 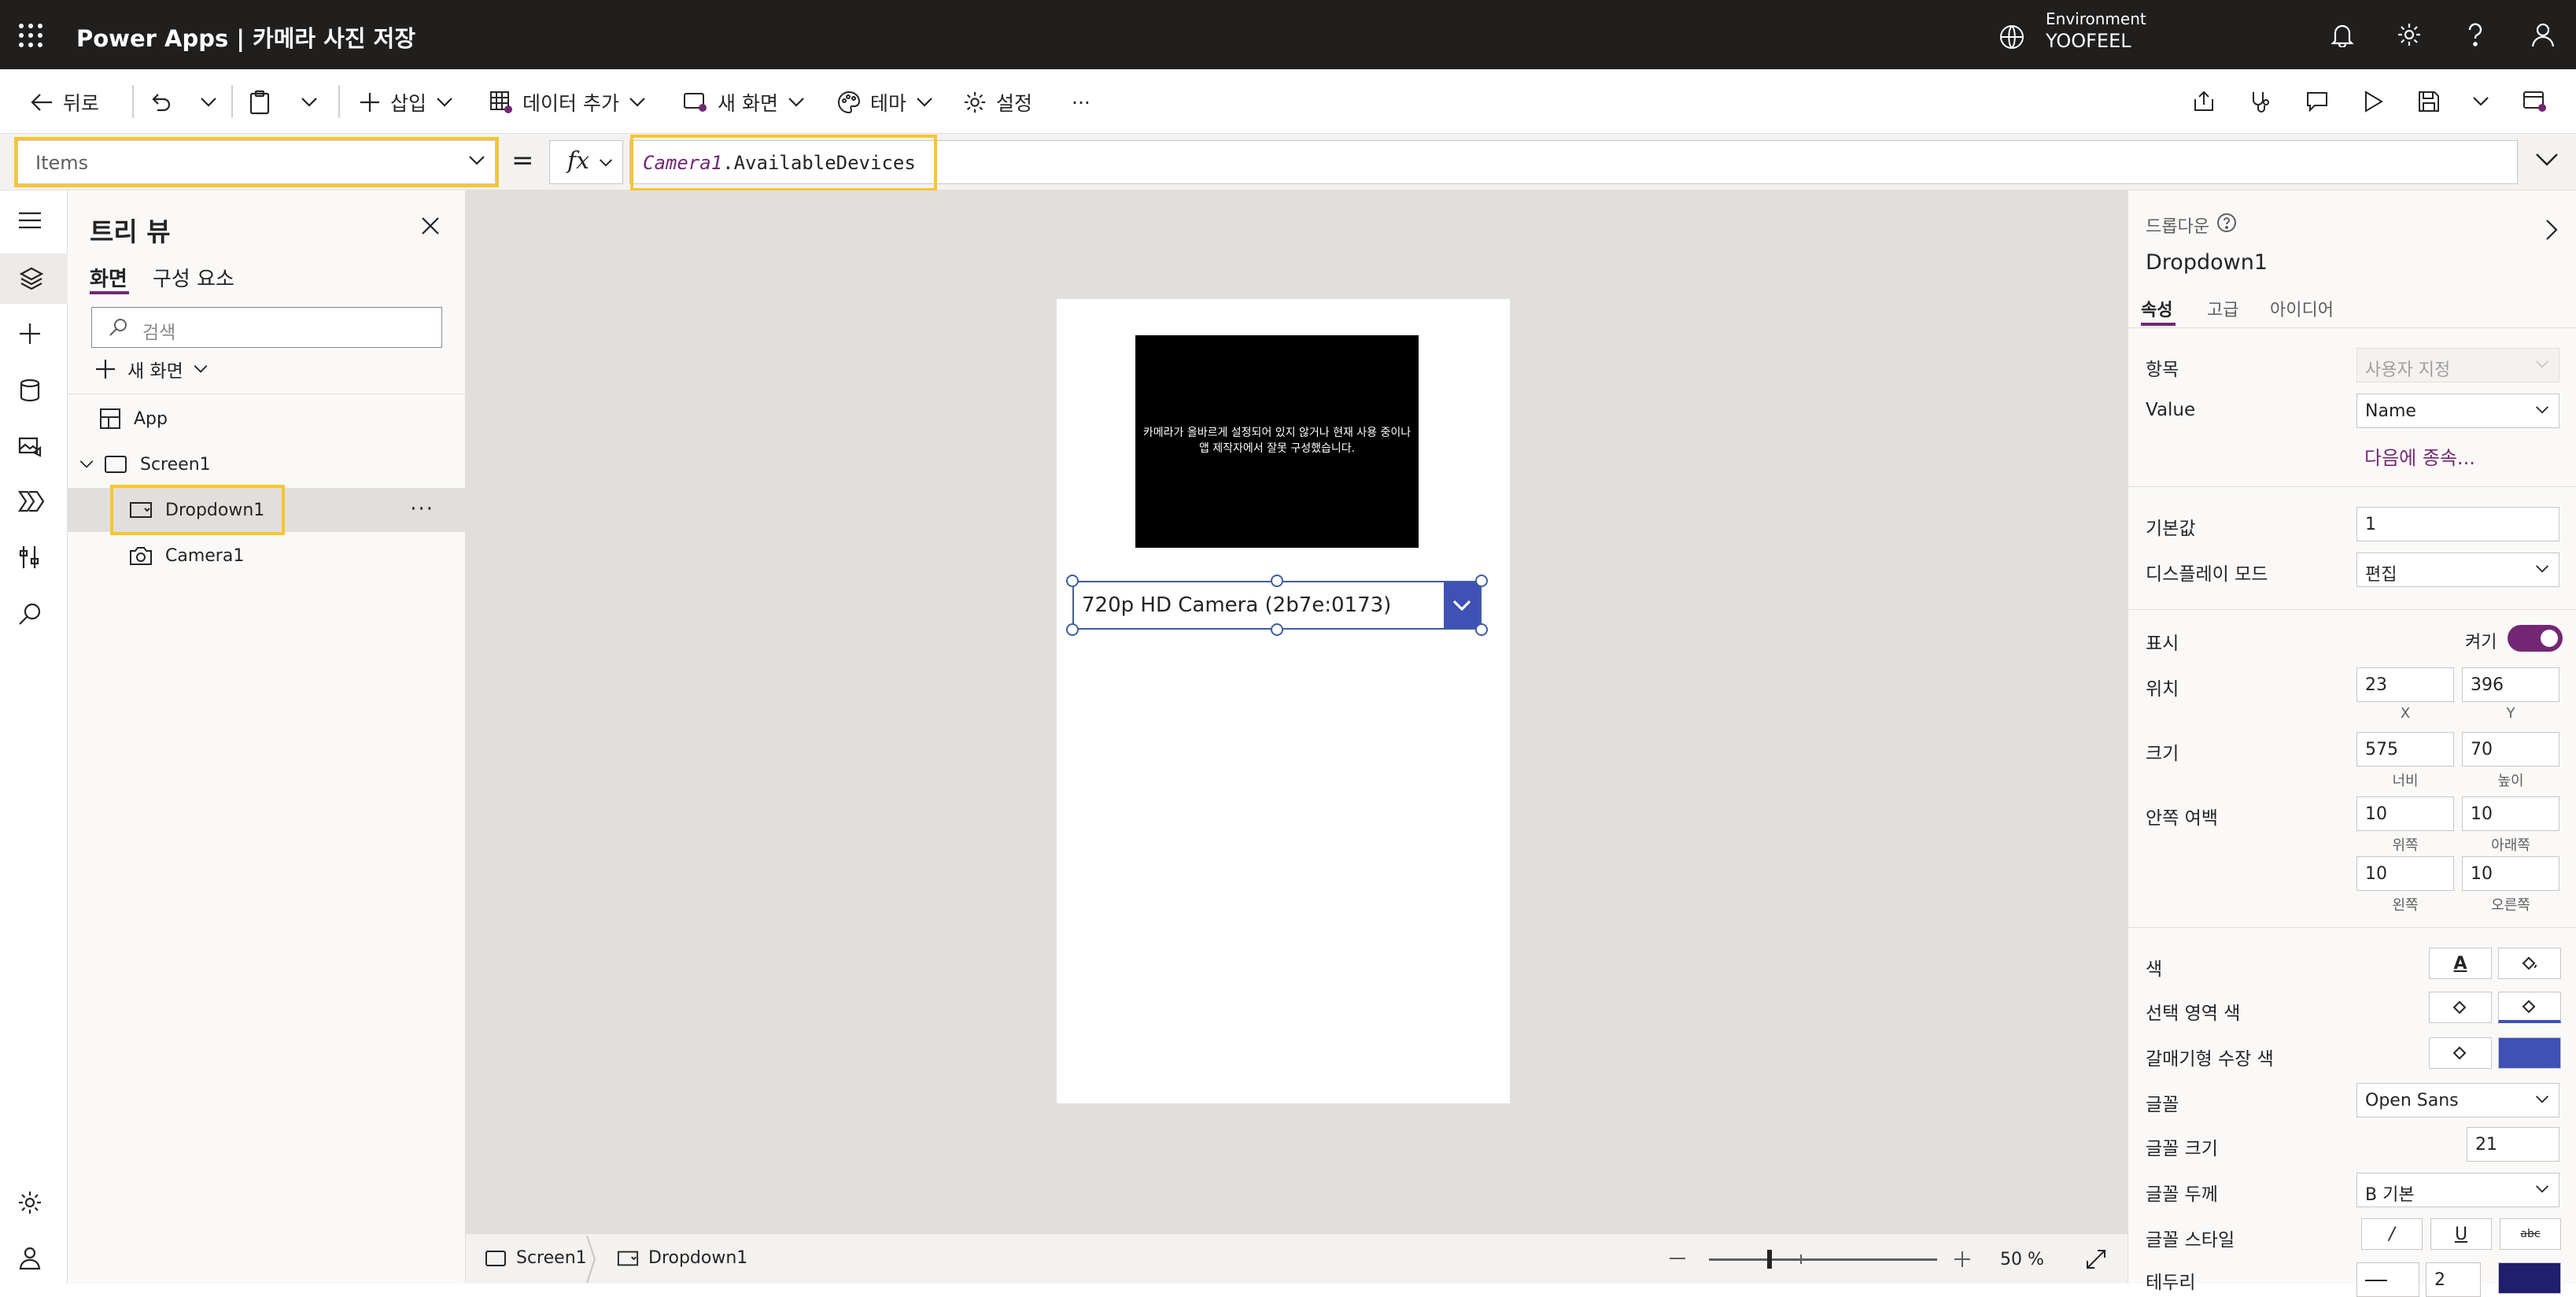 I want to click on tree-node-app: App, so click(x=267, y=419).